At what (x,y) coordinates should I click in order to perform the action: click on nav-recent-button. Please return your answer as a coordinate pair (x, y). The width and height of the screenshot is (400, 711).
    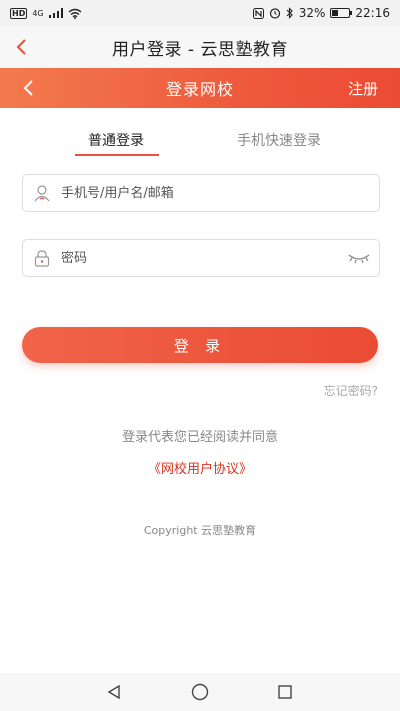
    Looking at the image, I should click on (285, 692).